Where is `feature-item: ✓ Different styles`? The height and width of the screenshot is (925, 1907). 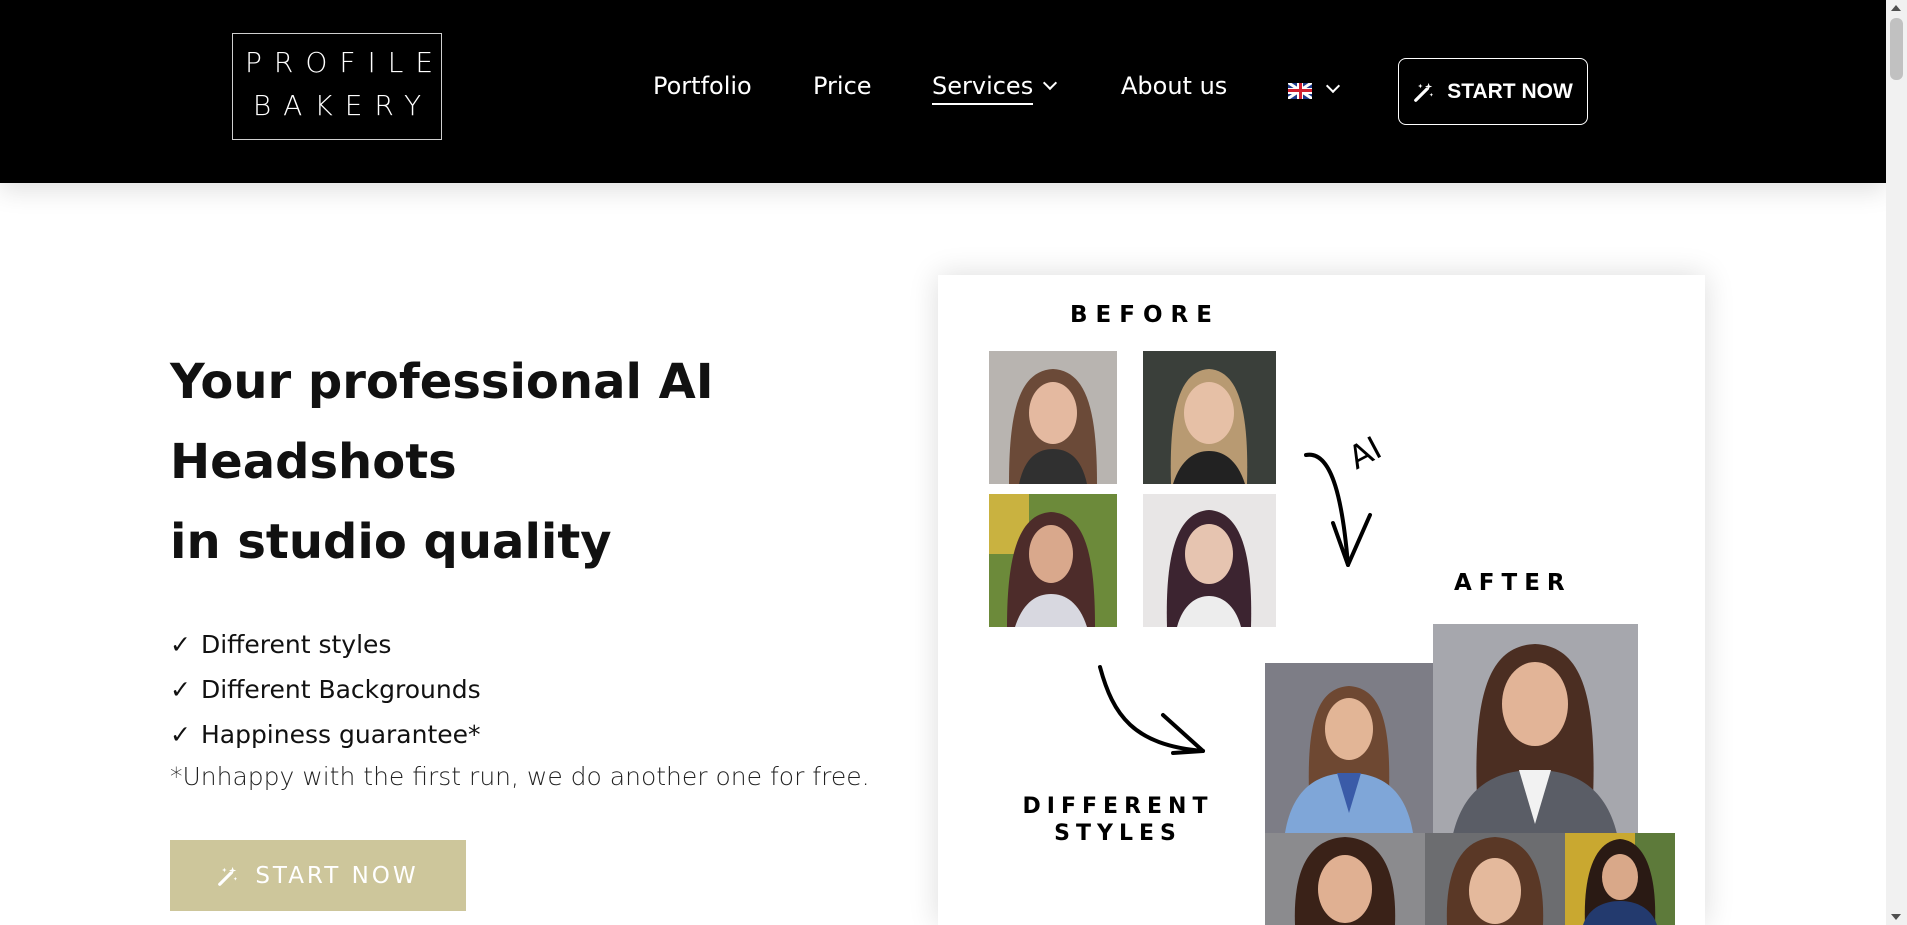 feature-item: ✓ Different styles is located at coordinates (325, 644).